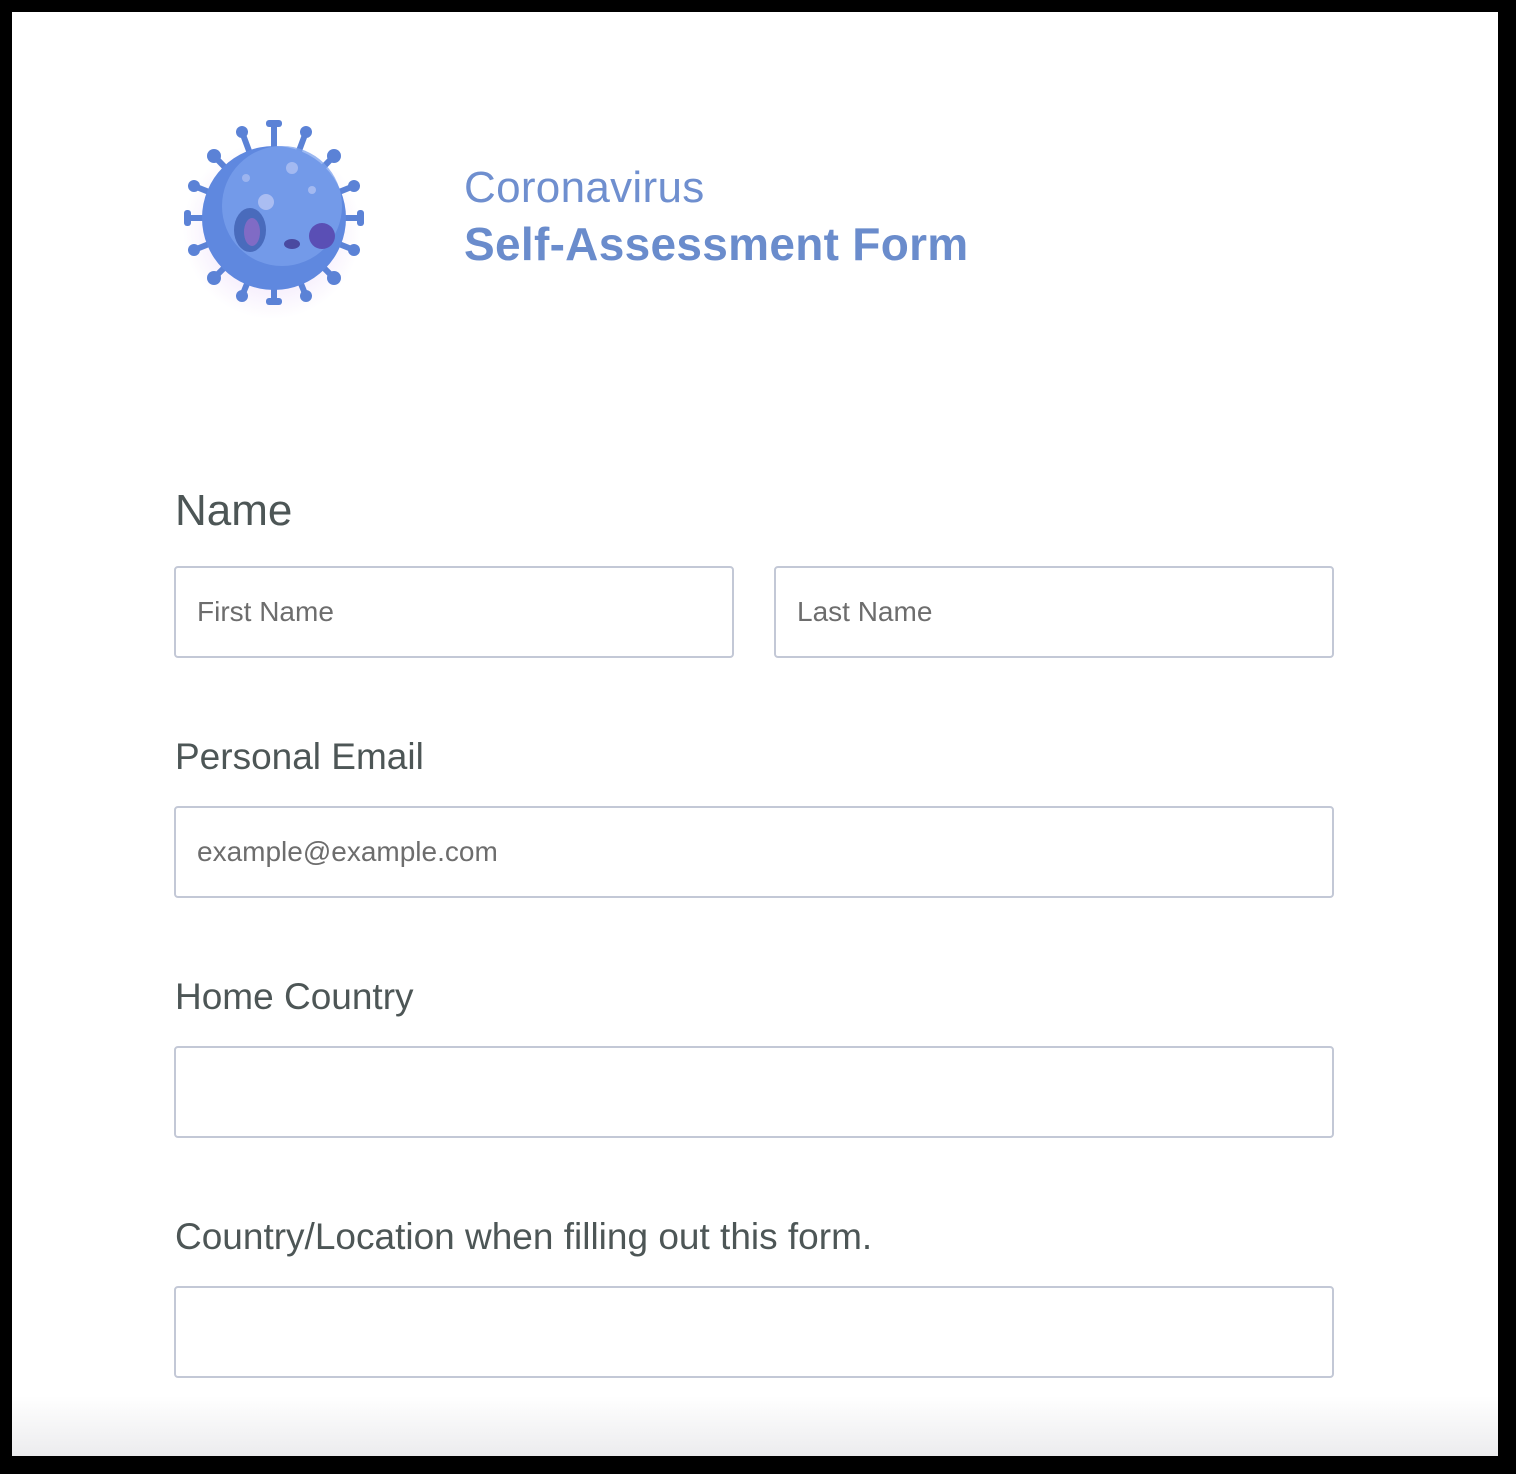 The height and width of the screenshot is (1474, 1516). I want to click on page-title: Coronavirus Self-Assessment Form, so click(716, 218).